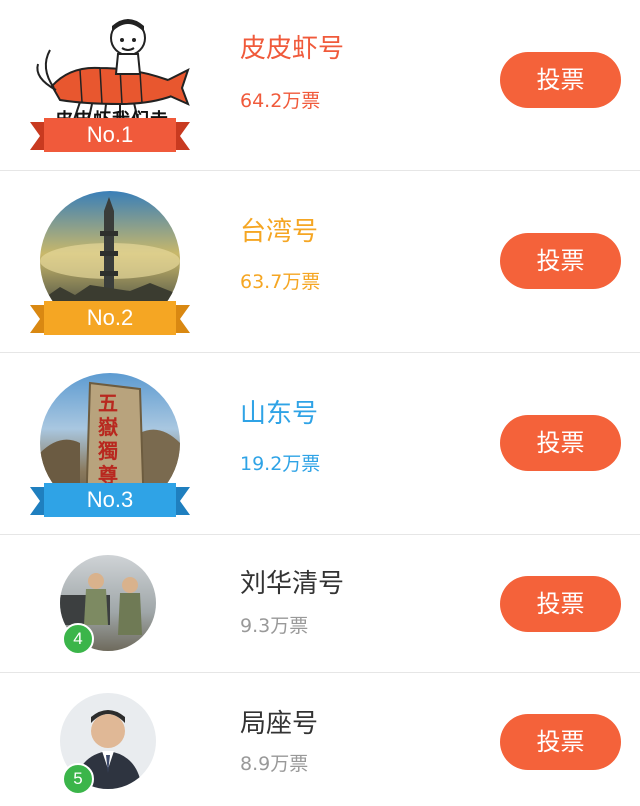 This screenshot has height=806, width=640. I want to click on rank-label: No.2, so click(110, 317).